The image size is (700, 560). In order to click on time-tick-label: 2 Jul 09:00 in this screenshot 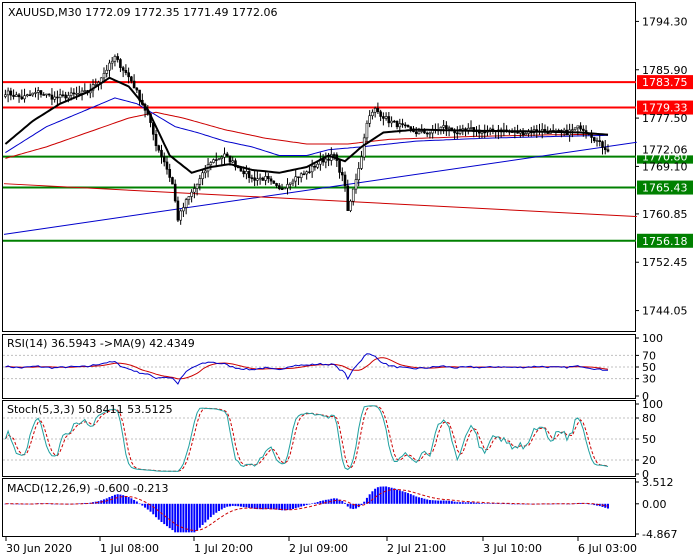, I will do `click(318, 548)`.